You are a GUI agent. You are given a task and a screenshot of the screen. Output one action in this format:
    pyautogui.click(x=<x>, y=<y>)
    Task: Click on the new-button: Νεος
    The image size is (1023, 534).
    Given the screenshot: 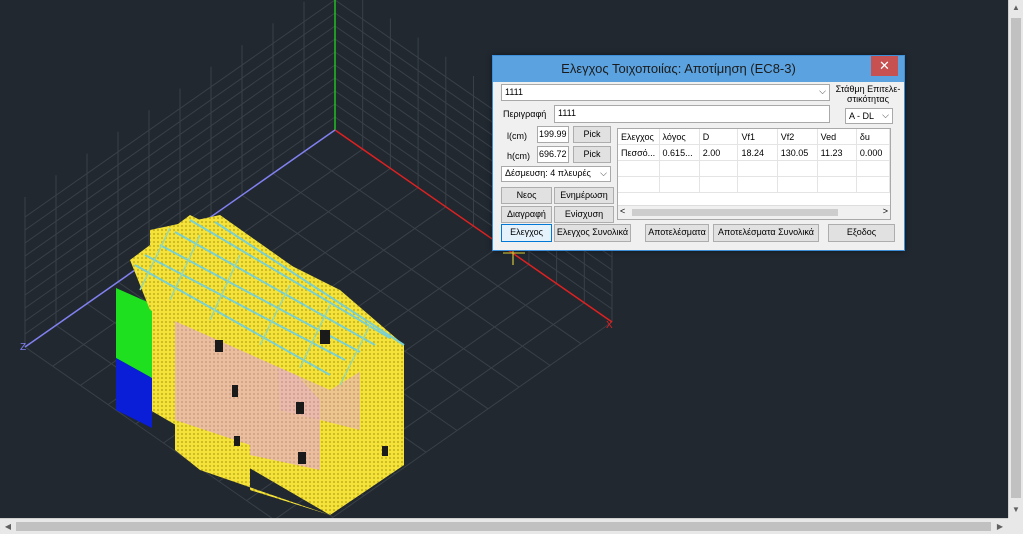 What is the action you would take?
    pyautogui.click(x=526, y=195)
    